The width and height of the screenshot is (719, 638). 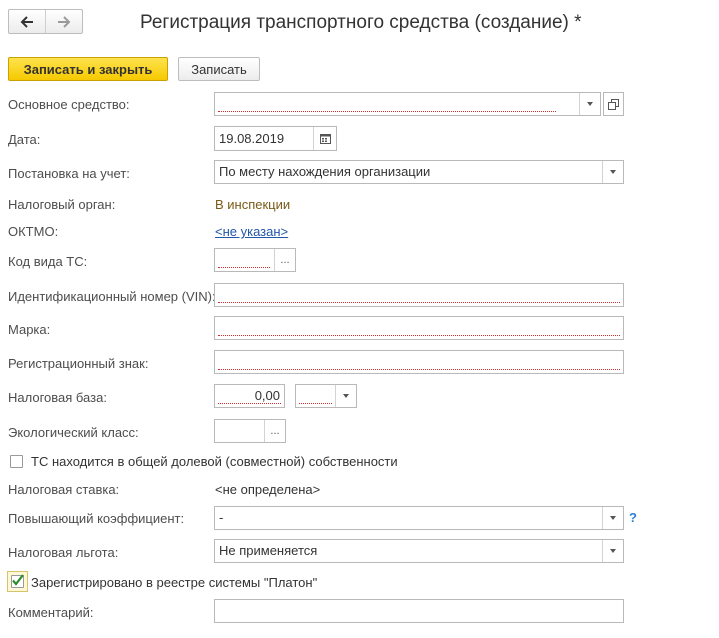 What do you see at coordinates (29, 329) in the screenshot?
I see `brand-label: Марка:` at bounding box center [29, 329].